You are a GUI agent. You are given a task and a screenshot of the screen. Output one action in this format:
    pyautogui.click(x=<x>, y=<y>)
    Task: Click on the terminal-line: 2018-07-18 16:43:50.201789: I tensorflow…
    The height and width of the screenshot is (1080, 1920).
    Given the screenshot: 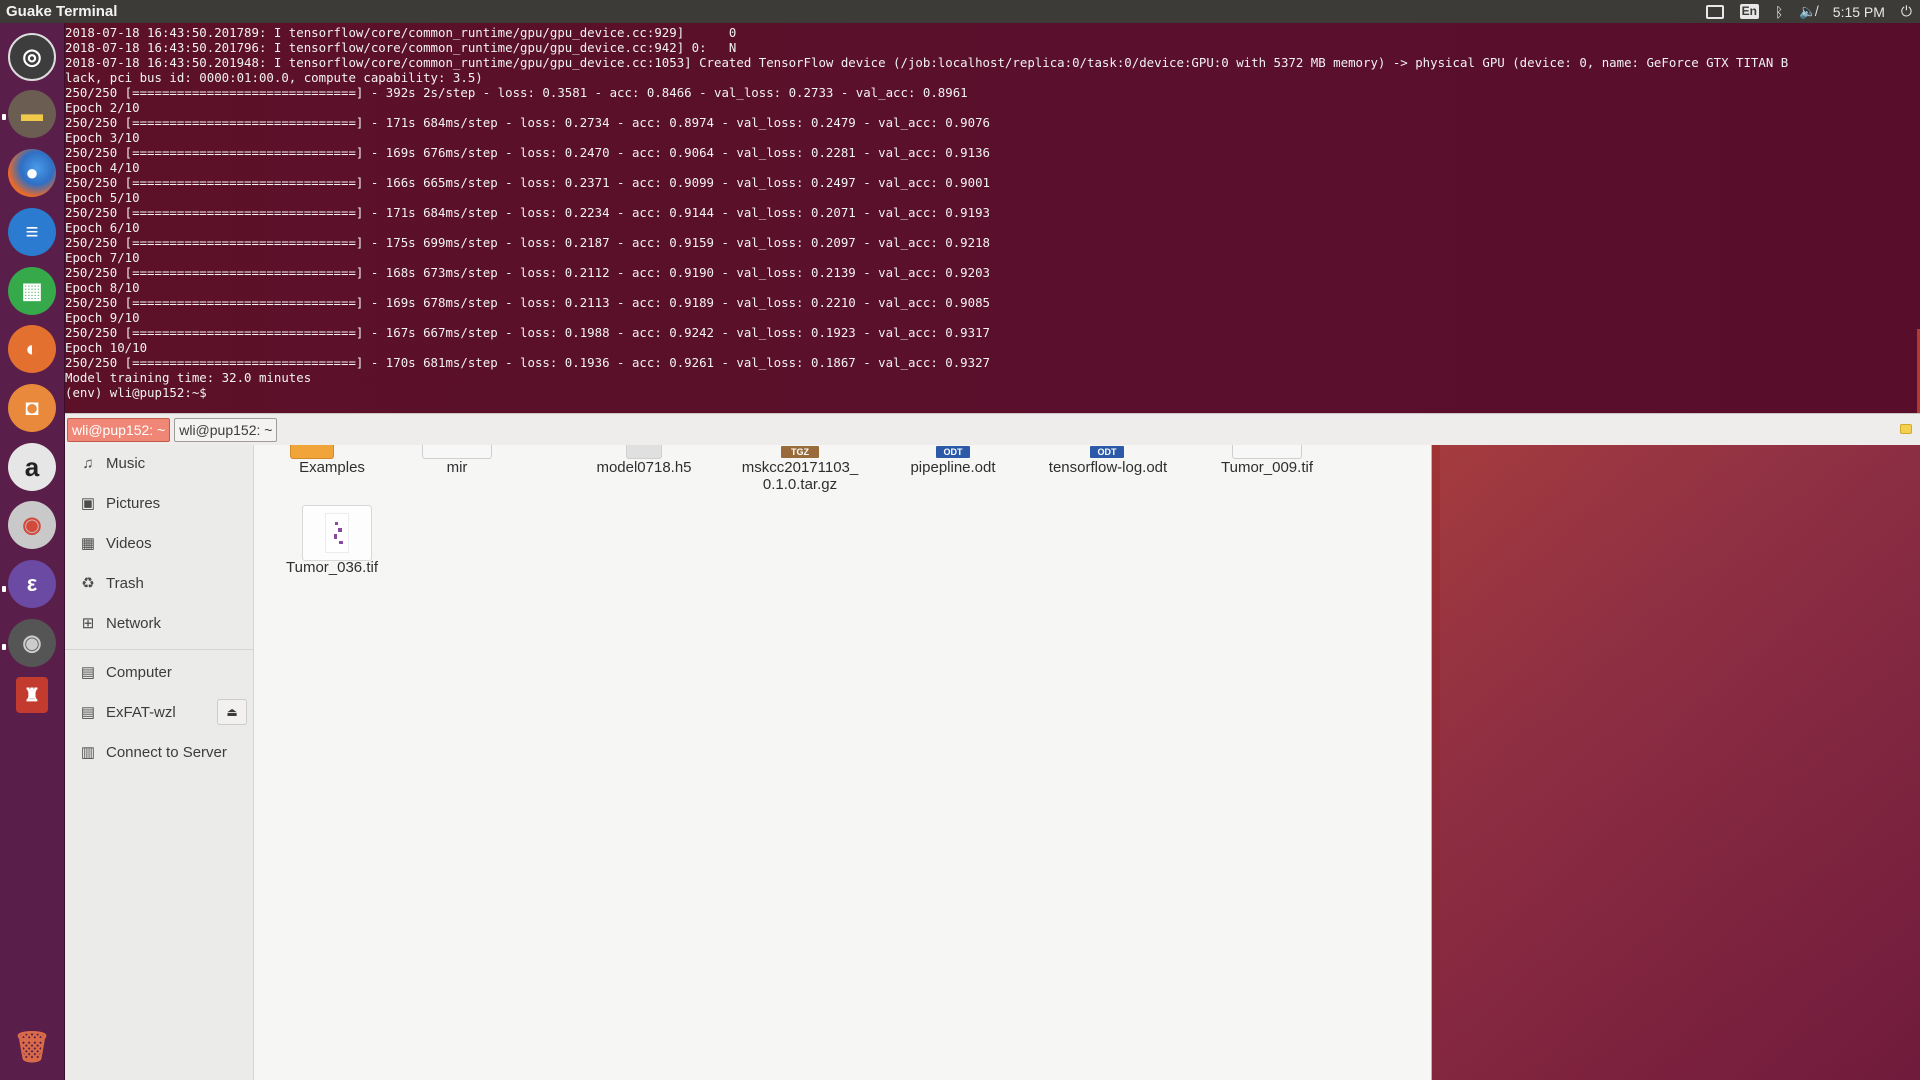 What is the action you would take?
    pyautogui.click(x=401, y=32)
    